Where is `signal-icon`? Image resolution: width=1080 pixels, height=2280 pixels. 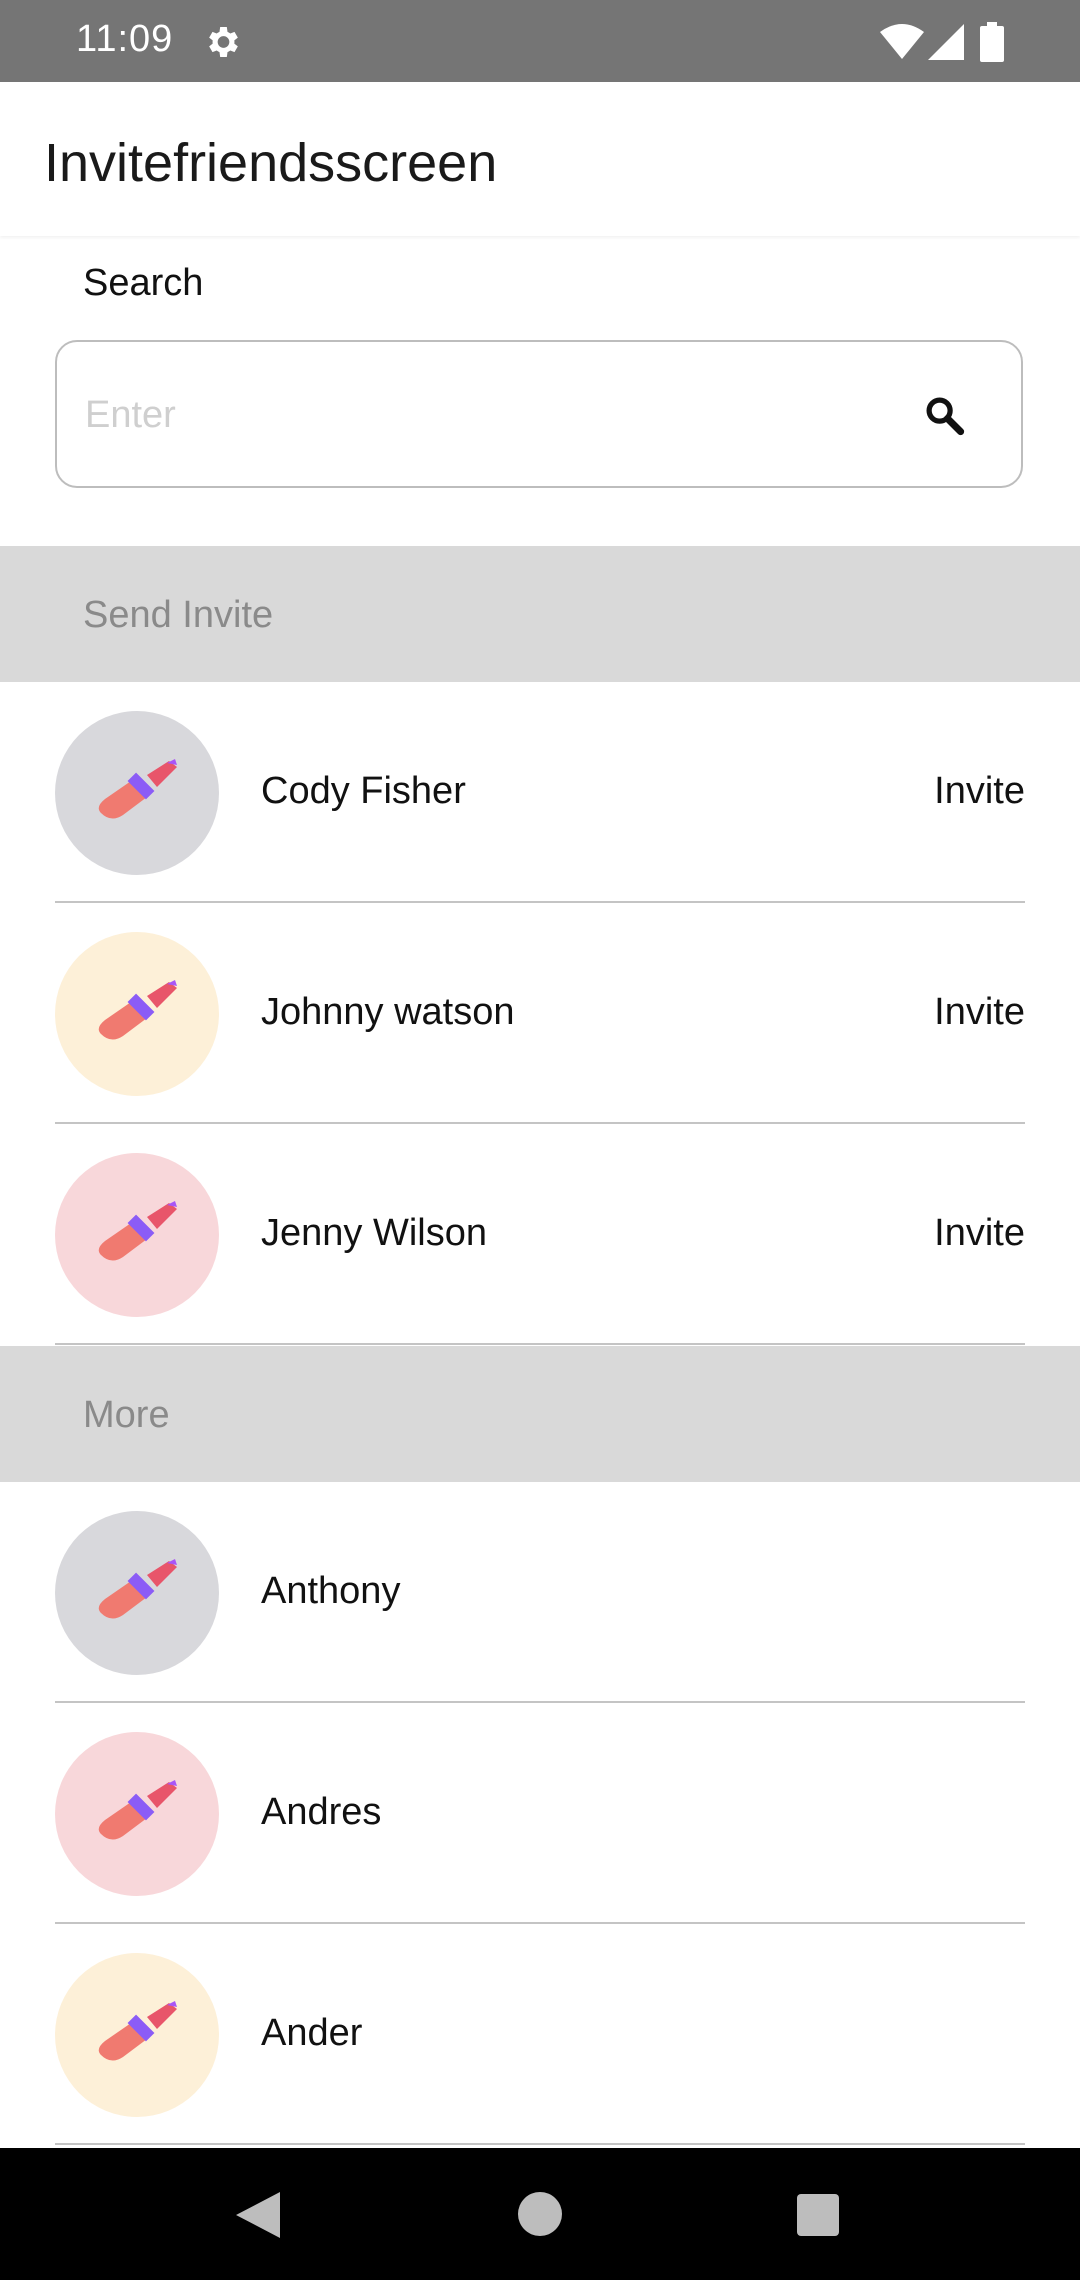 signal-icon is located at coordinates (946, 42).